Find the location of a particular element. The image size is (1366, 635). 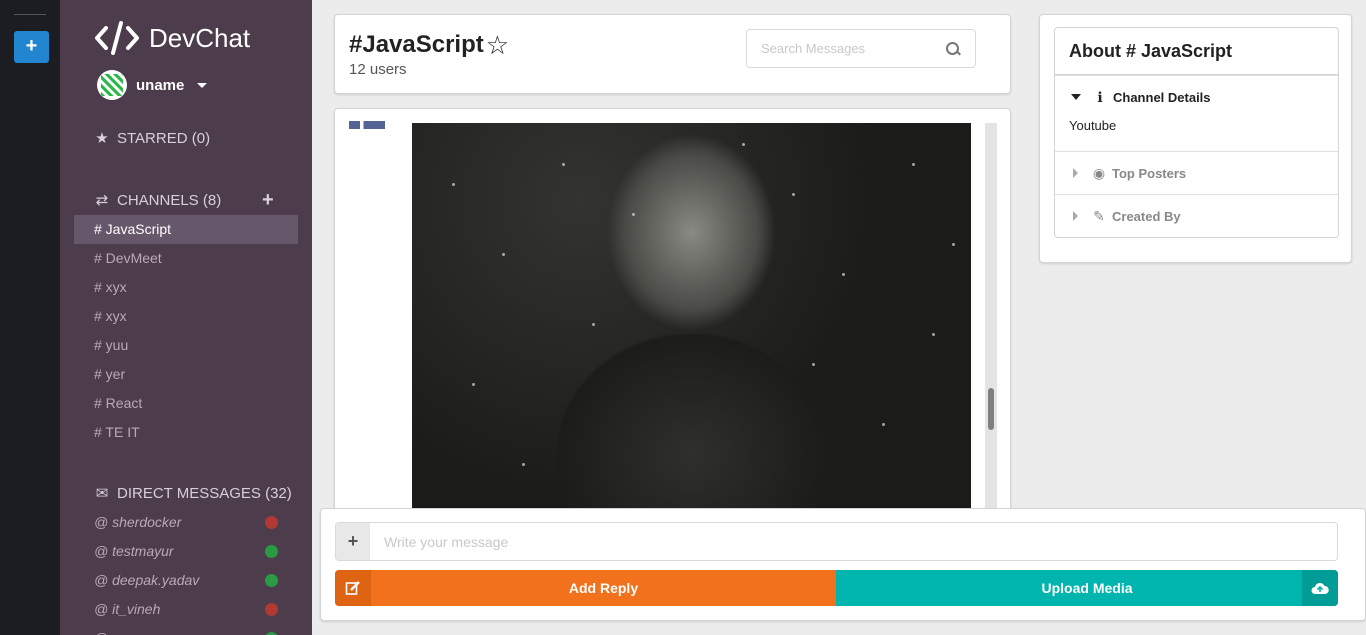

dm-label: @ is located at coordinates (101, 632).